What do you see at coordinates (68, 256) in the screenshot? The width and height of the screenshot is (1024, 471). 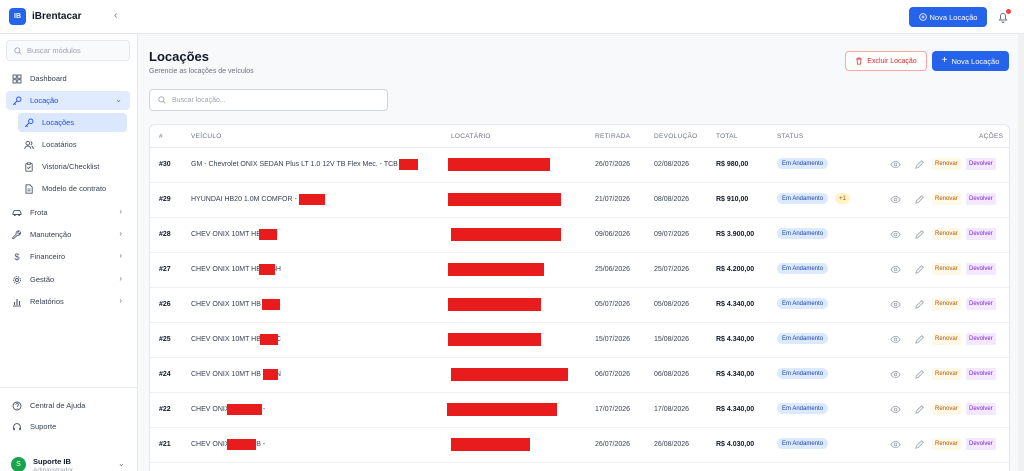 I see `sidebar-item-financeiro: $ Financeiro ›` at bounding box center [68, 256].